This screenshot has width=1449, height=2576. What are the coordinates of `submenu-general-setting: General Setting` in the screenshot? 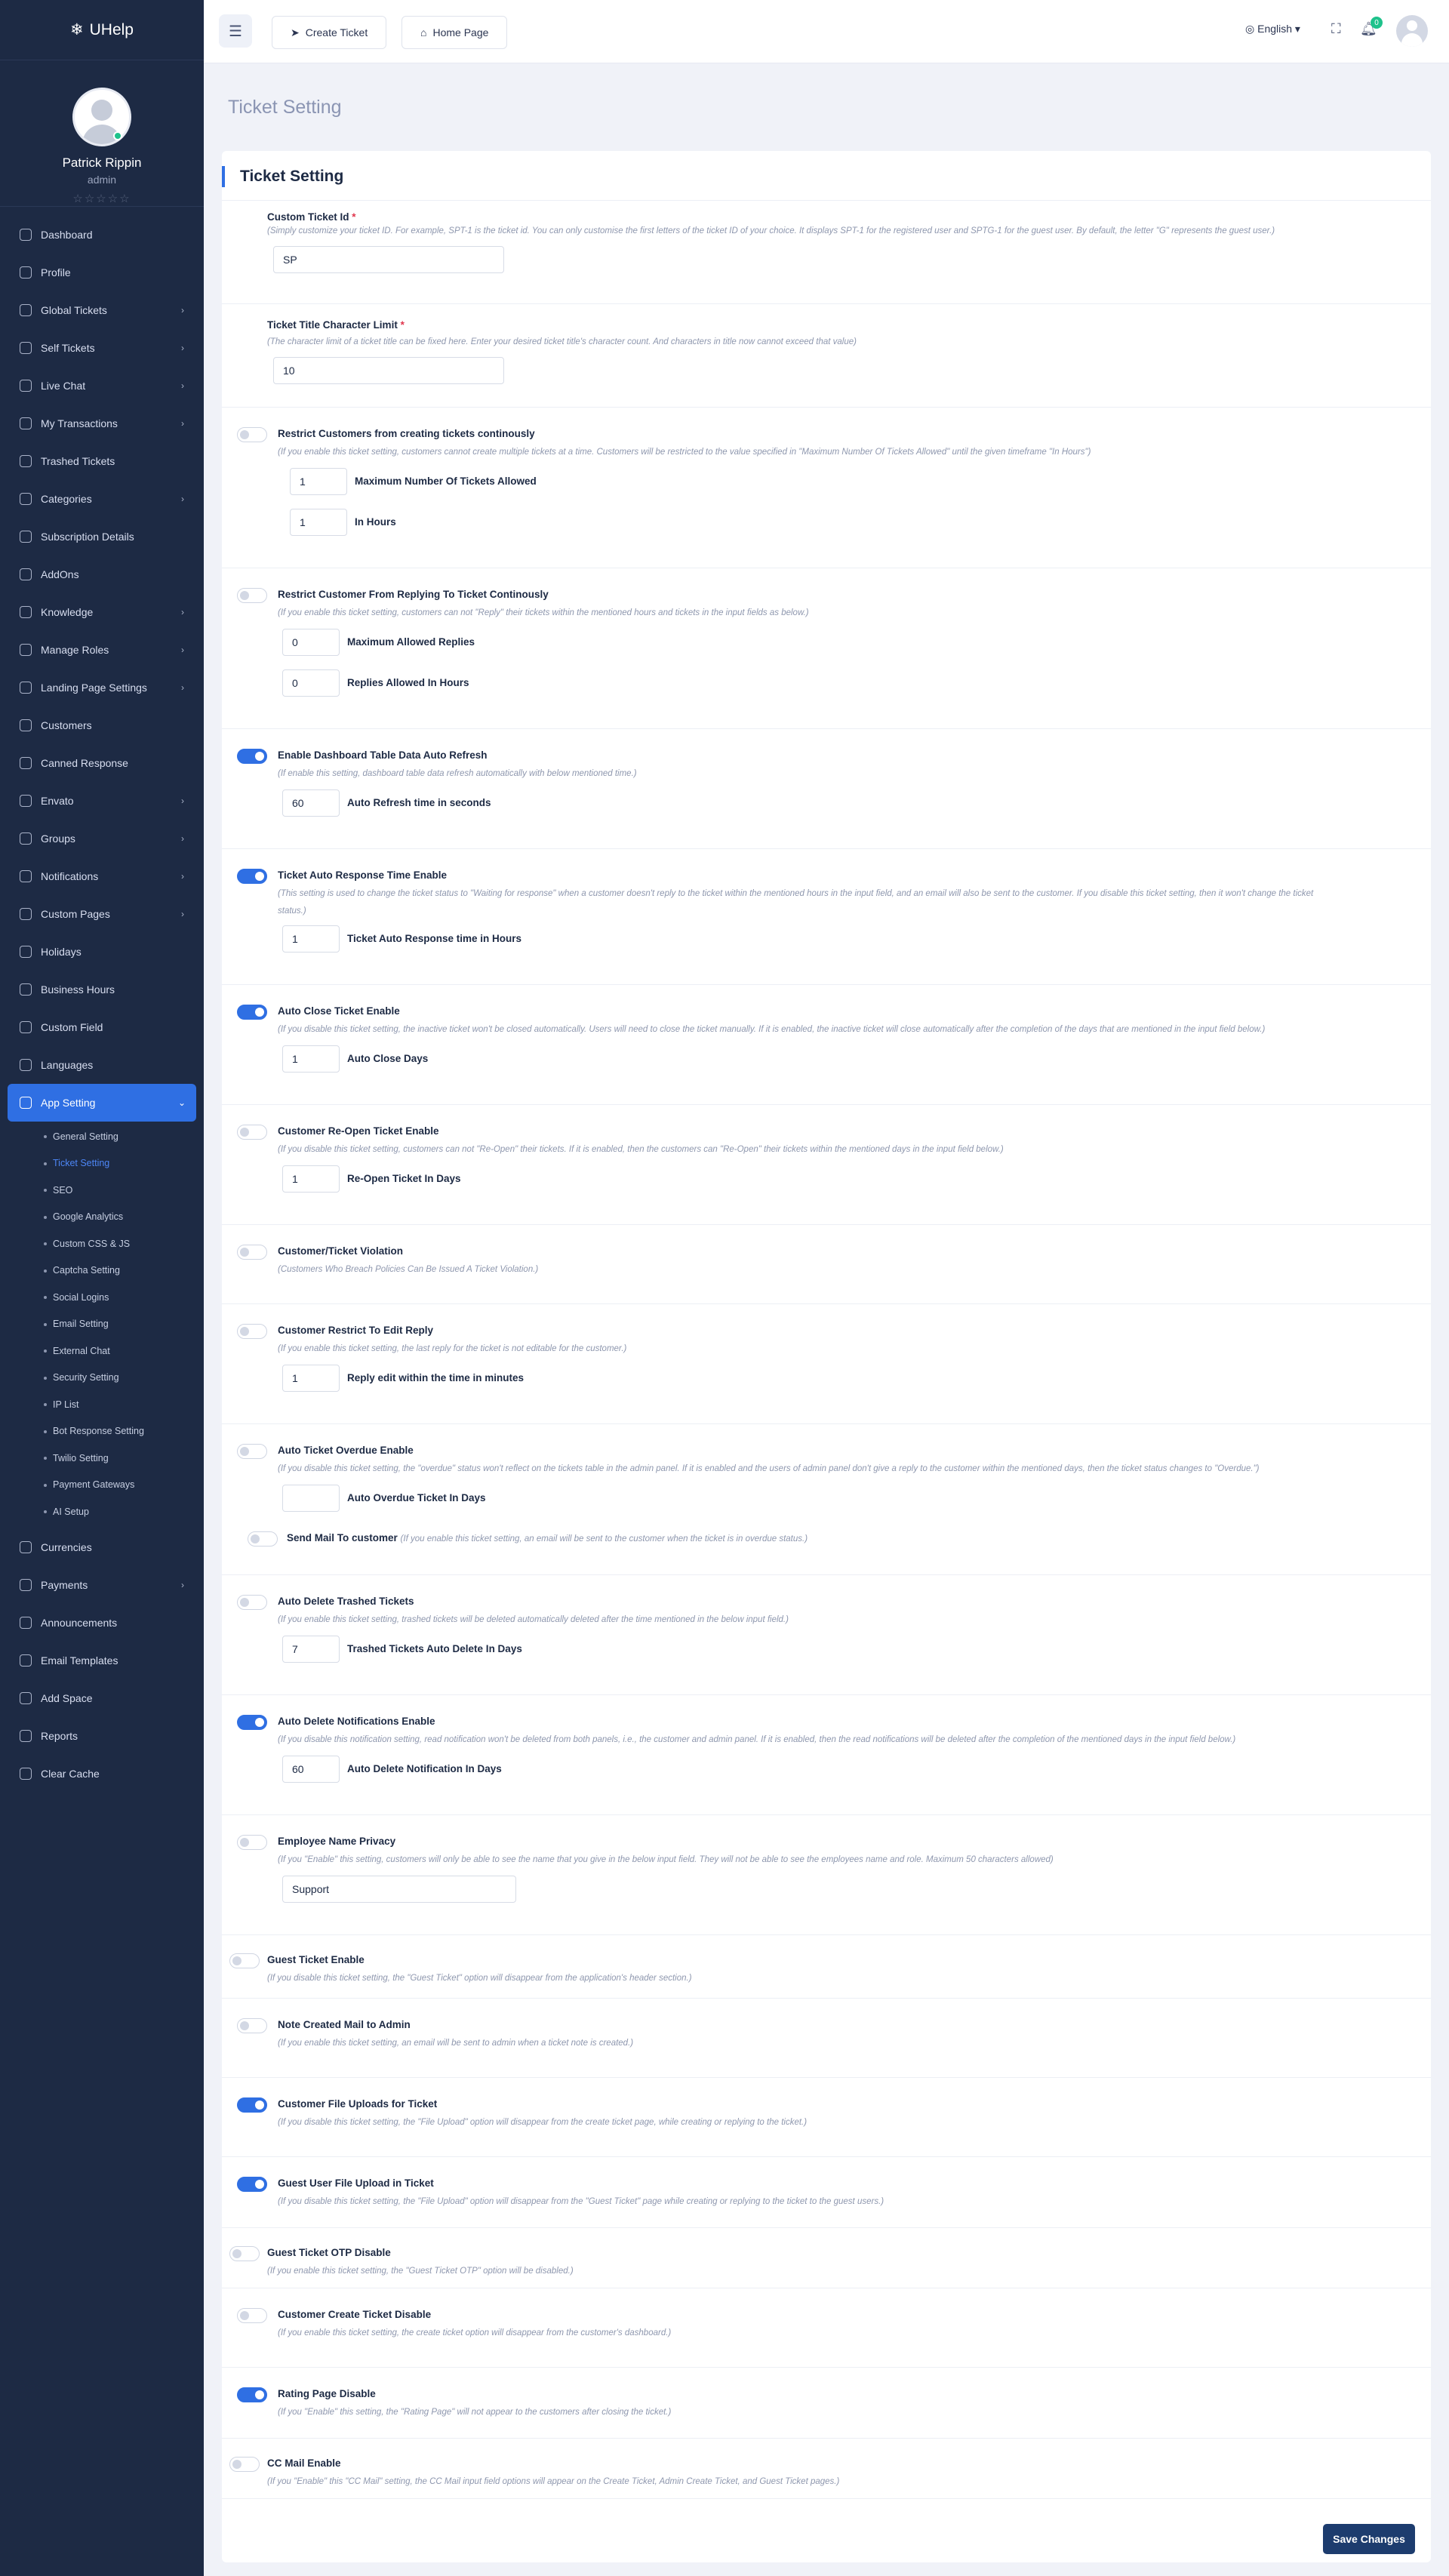 It's located at (124, 1136).